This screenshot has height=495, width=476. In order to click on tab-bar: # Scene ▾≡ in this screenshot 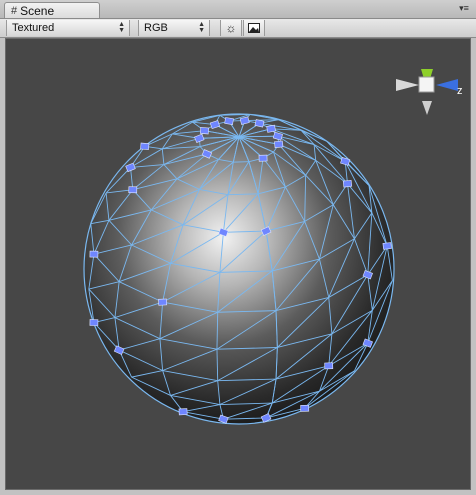, I will do `click(238, 9)`.